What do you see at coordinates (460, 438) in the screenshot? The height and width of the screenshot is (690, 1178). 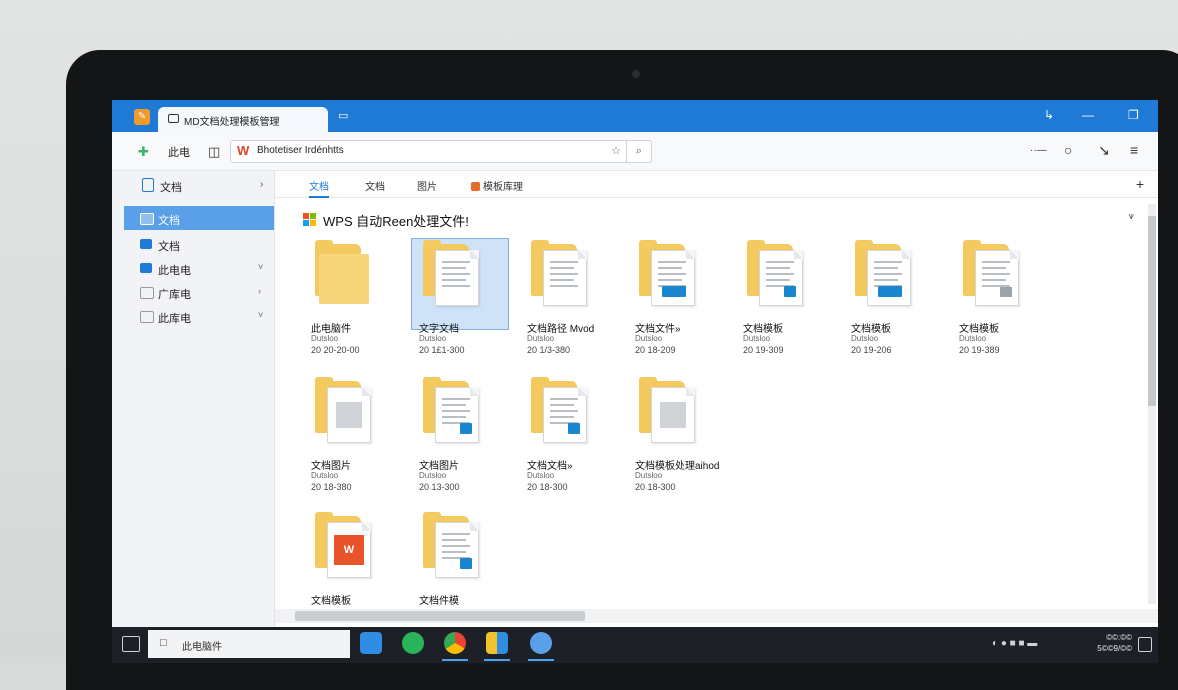 I see `file-item: 文档图片 Dutsloo 20 13-300` at bounding box center [460, 438].